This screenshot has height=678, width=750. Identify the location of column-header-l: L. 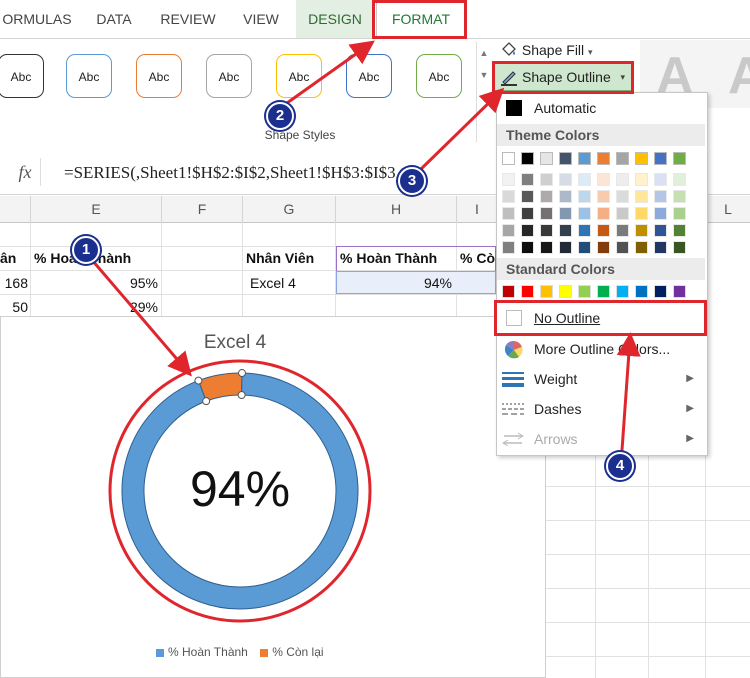
(728, 209).